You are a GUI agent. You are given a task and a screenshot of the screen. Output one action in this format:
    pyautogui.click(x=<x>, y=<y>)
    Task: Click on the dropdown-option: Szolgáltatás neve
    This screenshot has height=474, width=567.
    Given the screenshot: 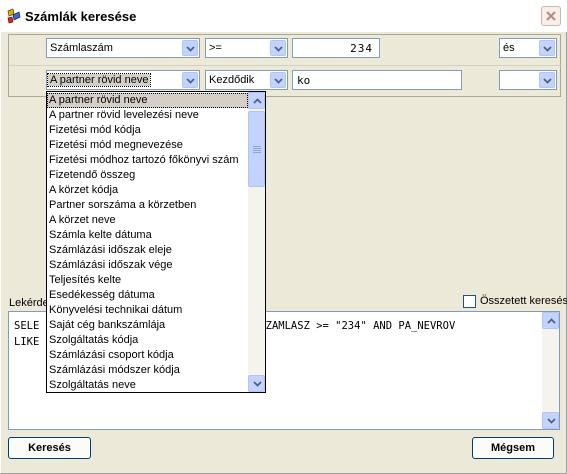 What is the action you would take?
    pyautogui.click(x=147, y=385)
    